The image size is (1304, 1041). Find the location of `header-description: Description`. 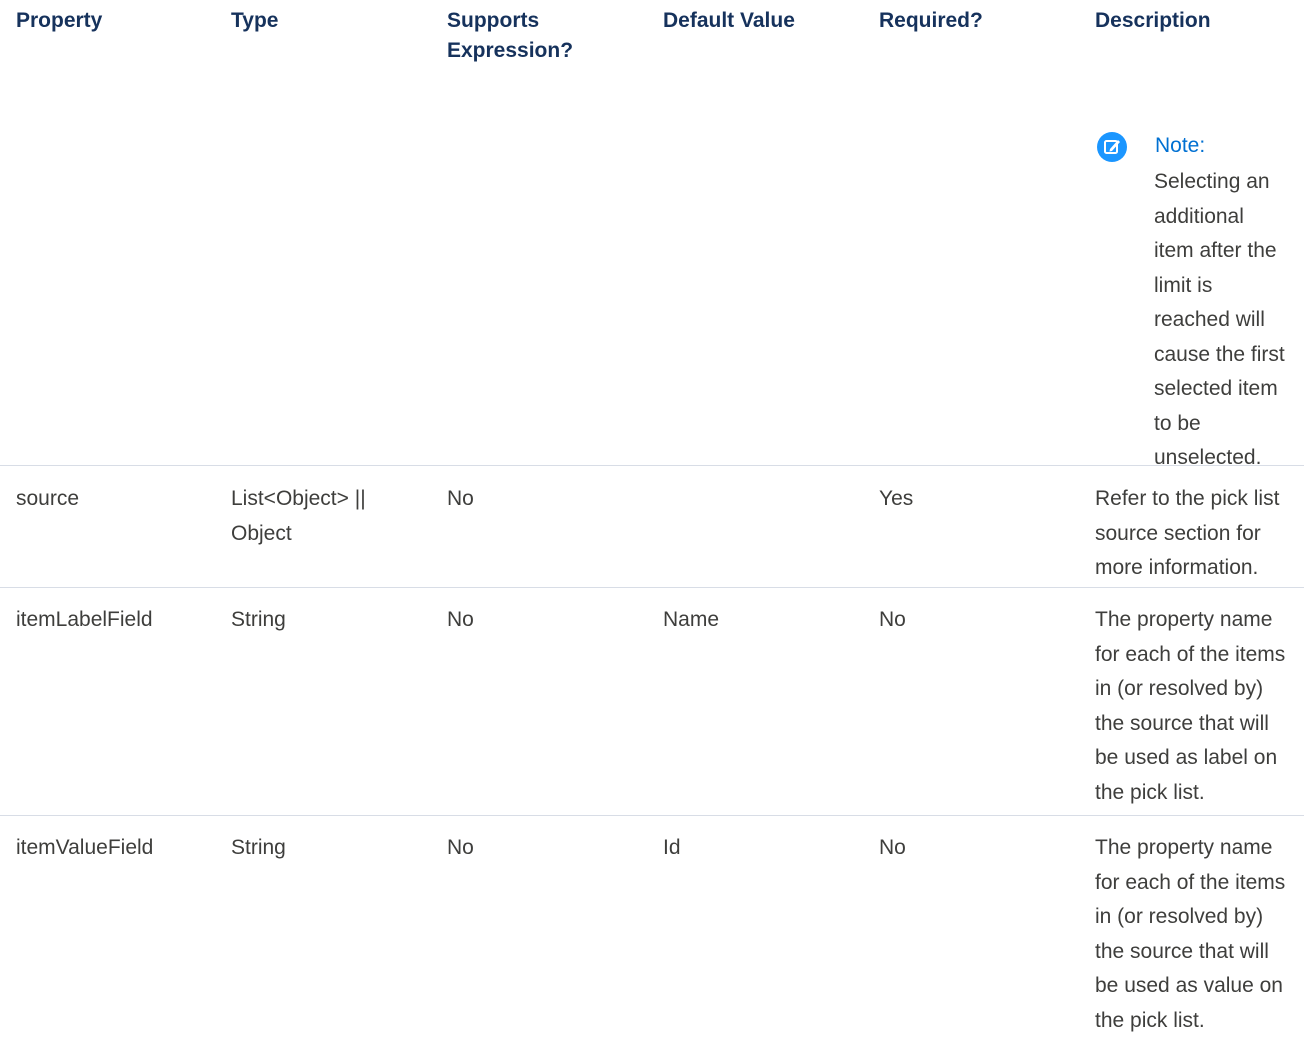

header-description: Description is located at coordinates (1153, 20).